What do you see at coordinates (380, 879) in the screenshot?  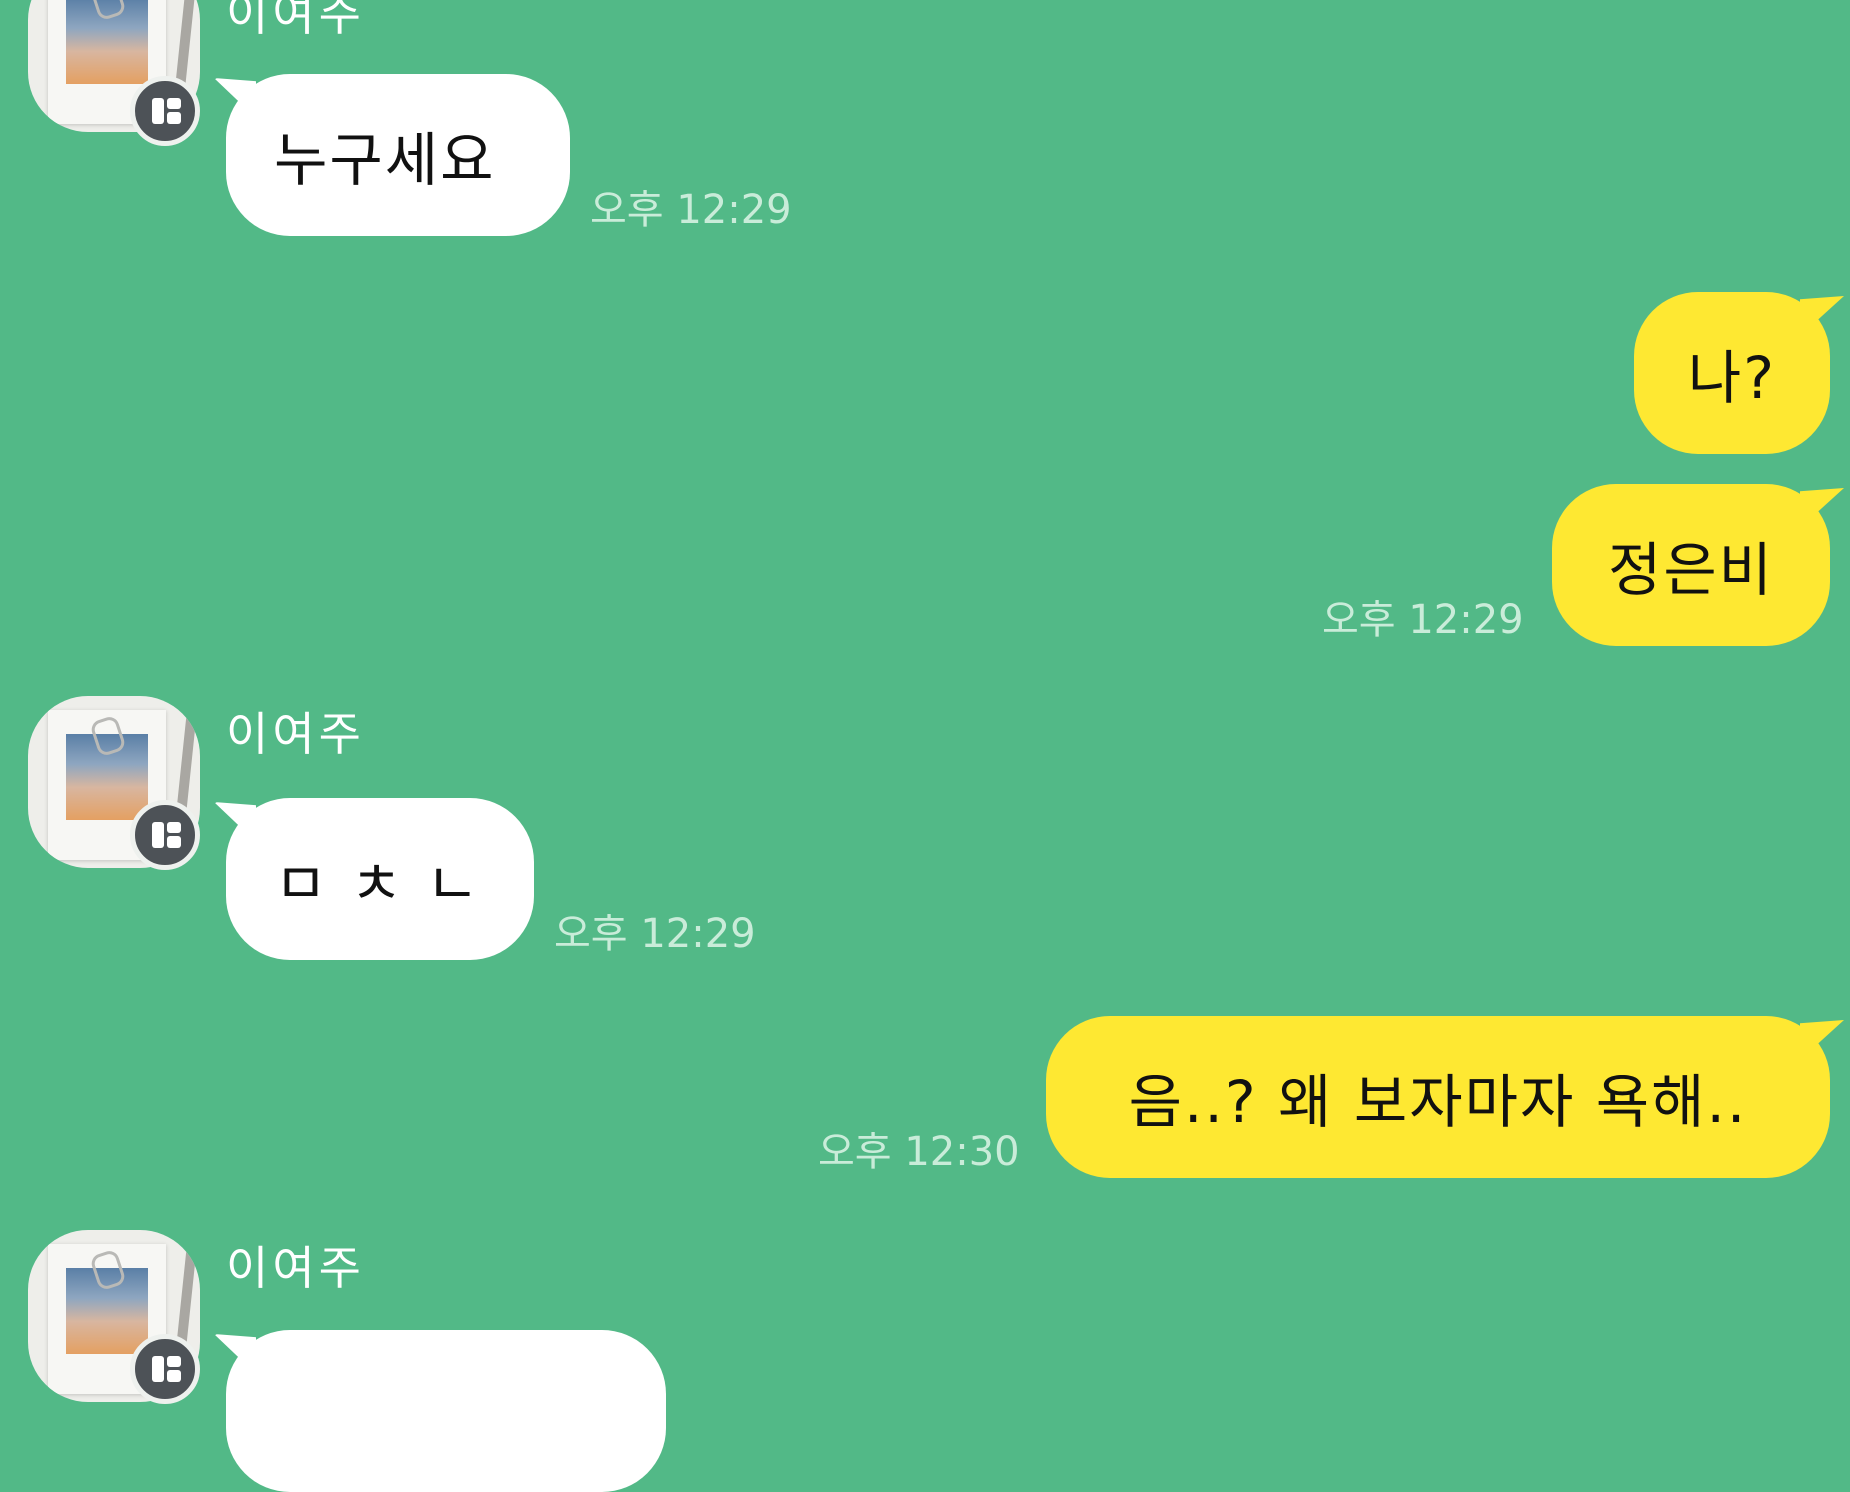 I see `message-bubble-incoming: ㅁ ㅊ ㄴ` at bounding box center [380, 879].